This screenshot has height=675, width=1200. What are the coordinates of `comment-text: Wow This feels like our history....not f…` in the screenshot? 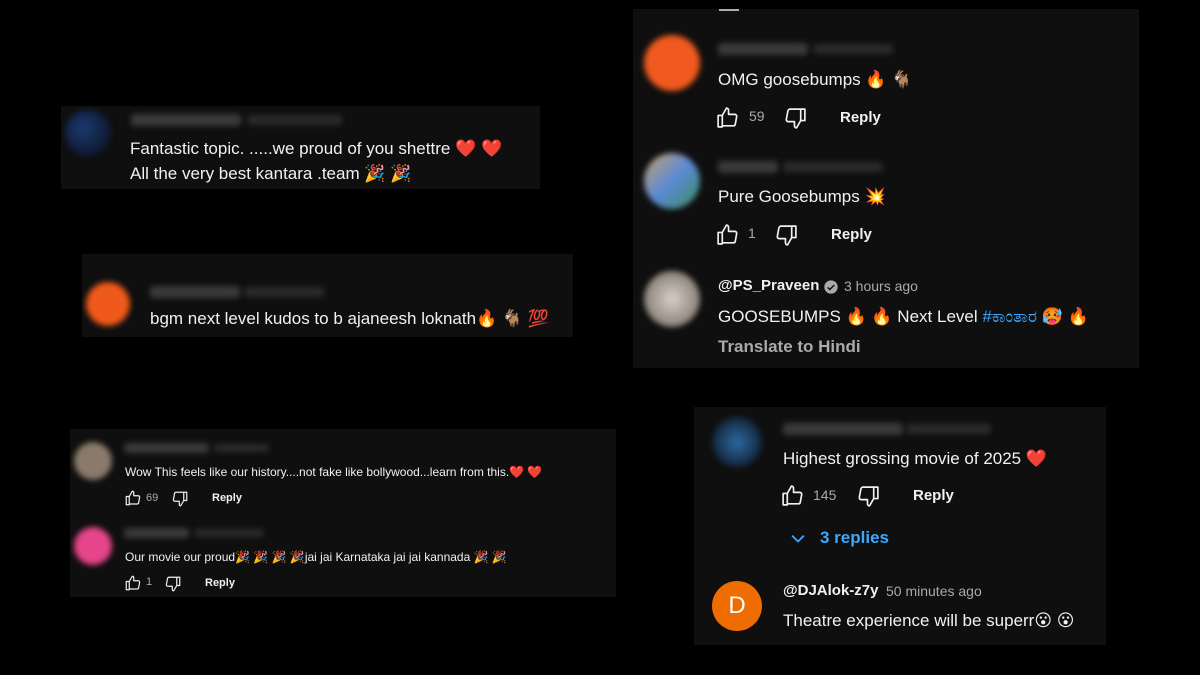 It's located at (334, 472).